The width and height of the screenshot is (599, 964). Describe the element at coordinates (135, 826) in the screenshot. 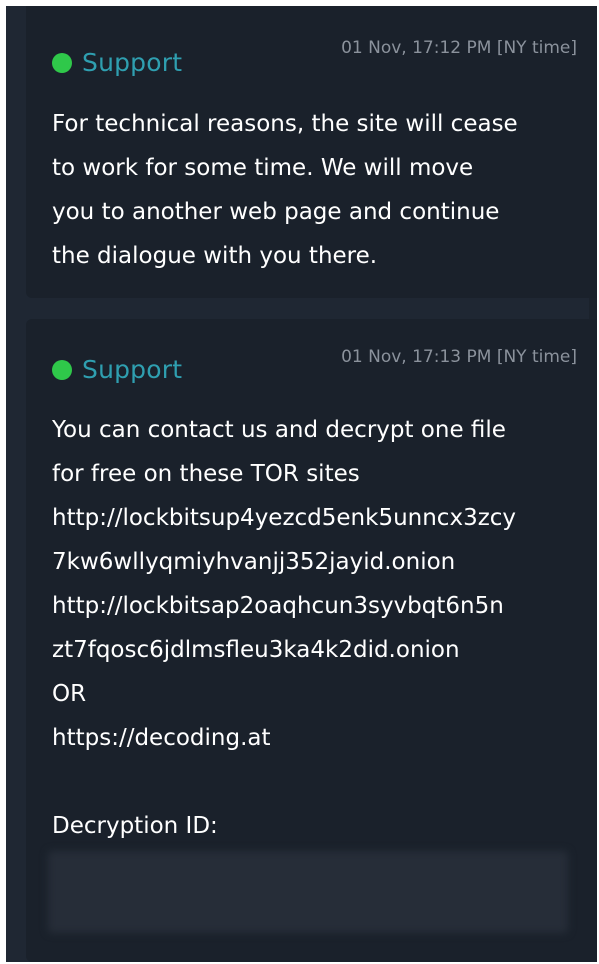

I see `decryption-id-label: Decryption ID:` at that location.